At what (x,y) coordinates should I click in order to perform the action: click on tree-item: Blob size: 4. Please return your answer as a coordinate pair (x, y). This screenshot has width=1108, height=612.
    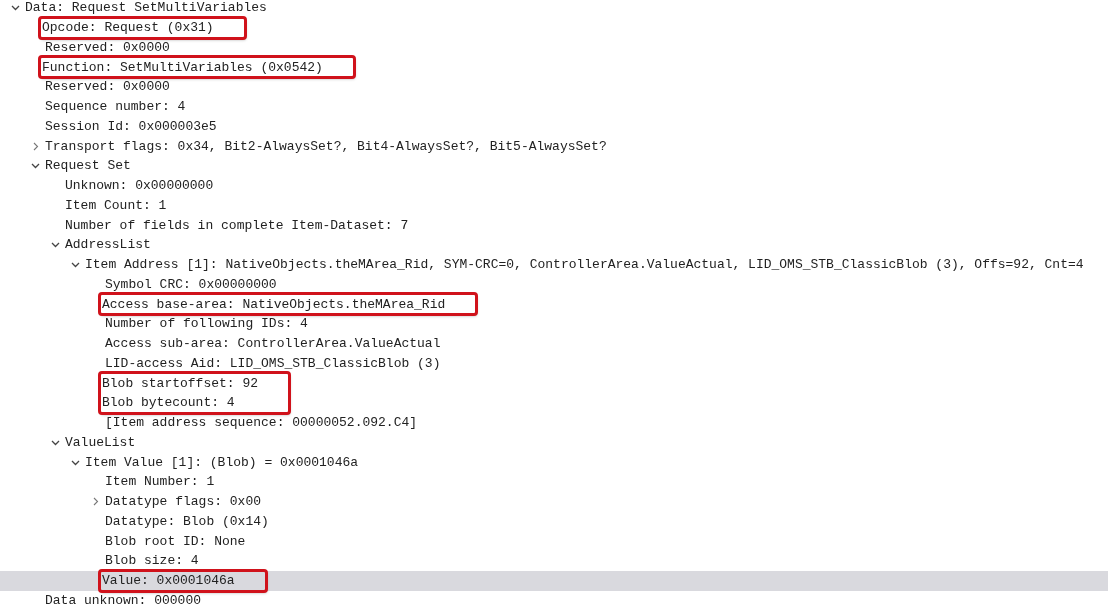
    Looking at the image, I should click on (152, 561).